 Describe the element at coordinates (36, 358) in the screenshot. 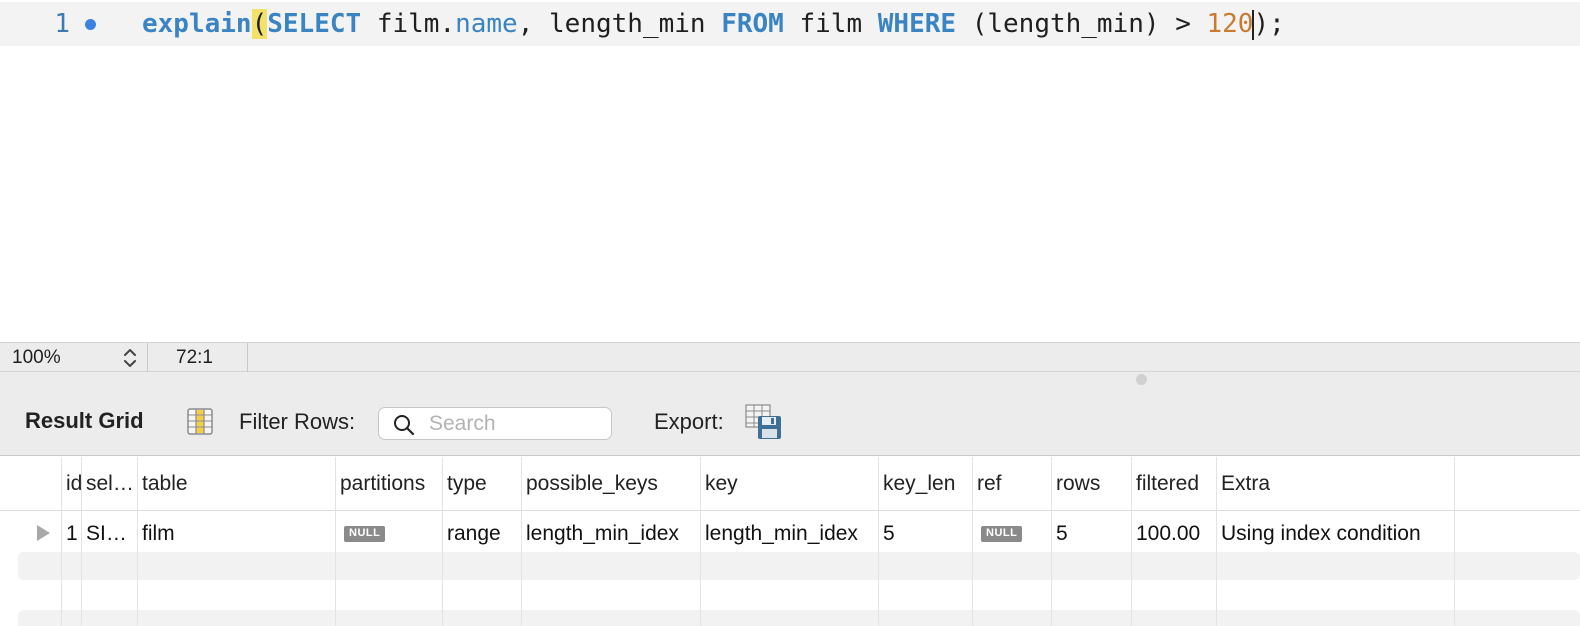

I see `zoom-level: 100%` at that location.